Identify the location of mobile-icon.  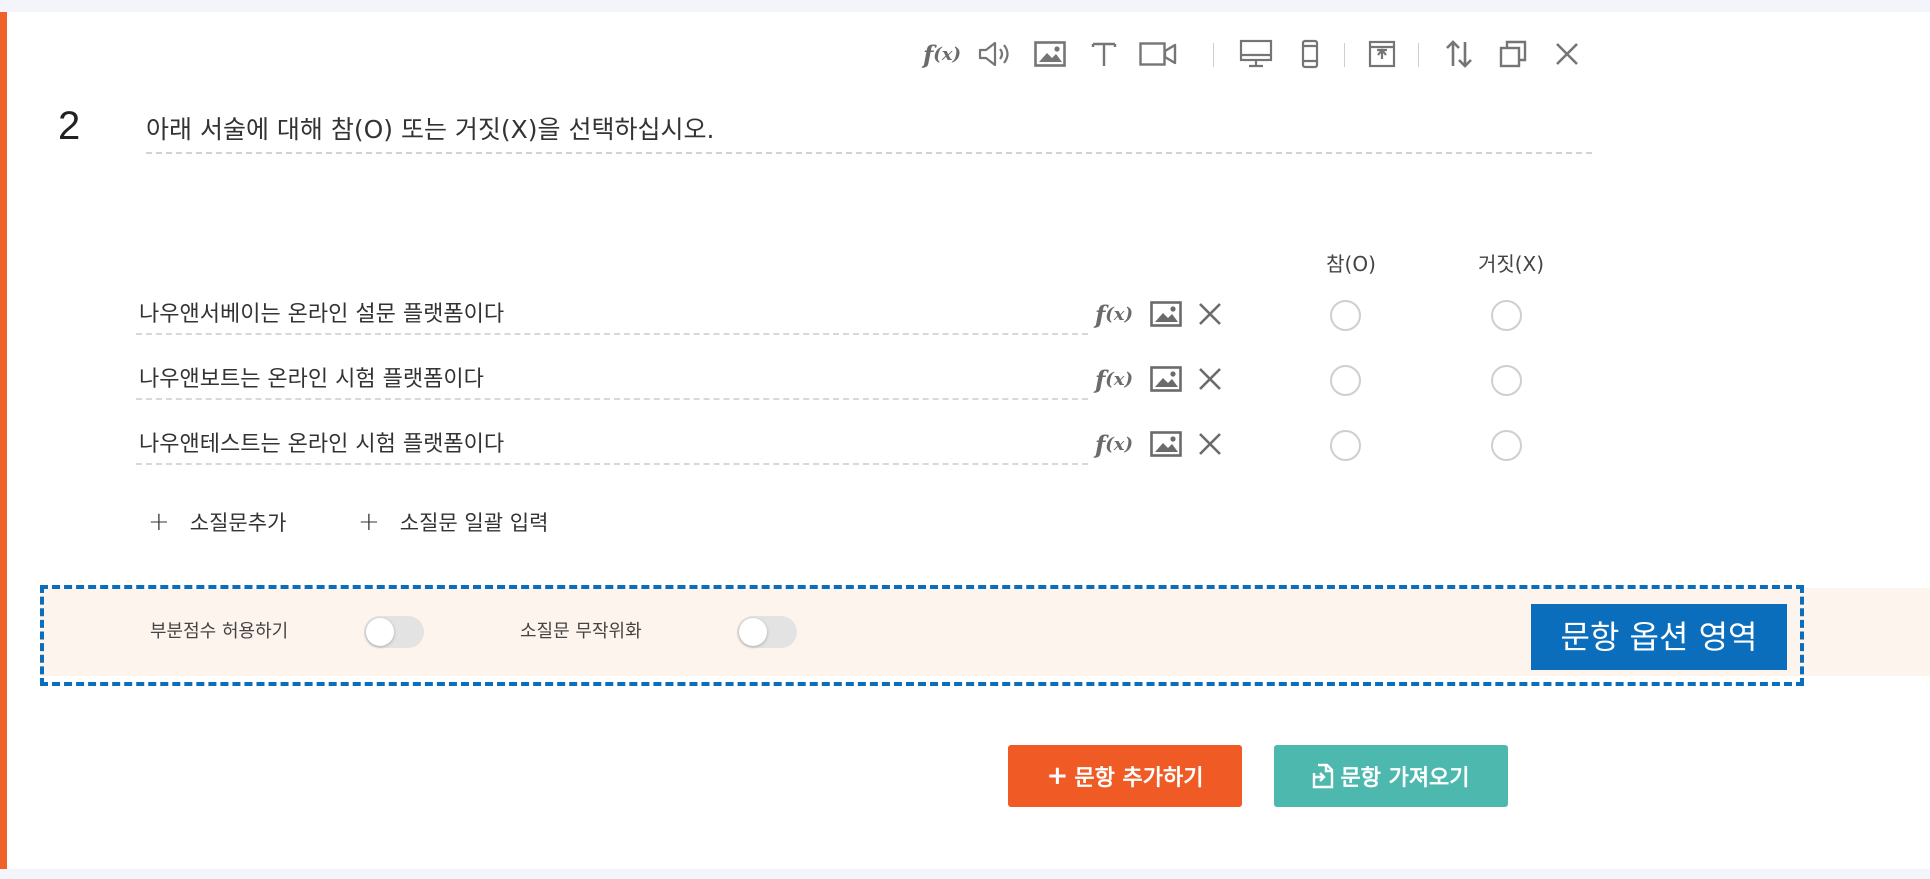
(1310, 54).